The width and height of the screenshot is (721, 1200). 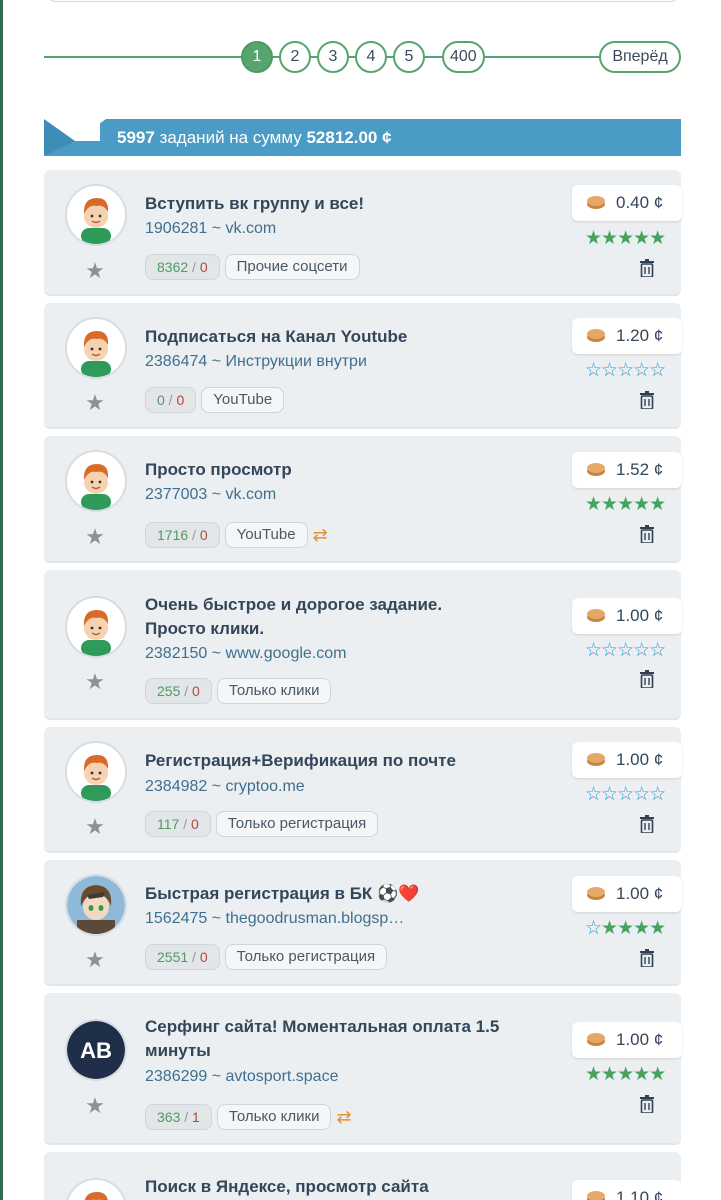 I want to click on task-card: Поиск в Яндексе, просмотр сайта 1.10 ¢, so click(x=362, y=1176).